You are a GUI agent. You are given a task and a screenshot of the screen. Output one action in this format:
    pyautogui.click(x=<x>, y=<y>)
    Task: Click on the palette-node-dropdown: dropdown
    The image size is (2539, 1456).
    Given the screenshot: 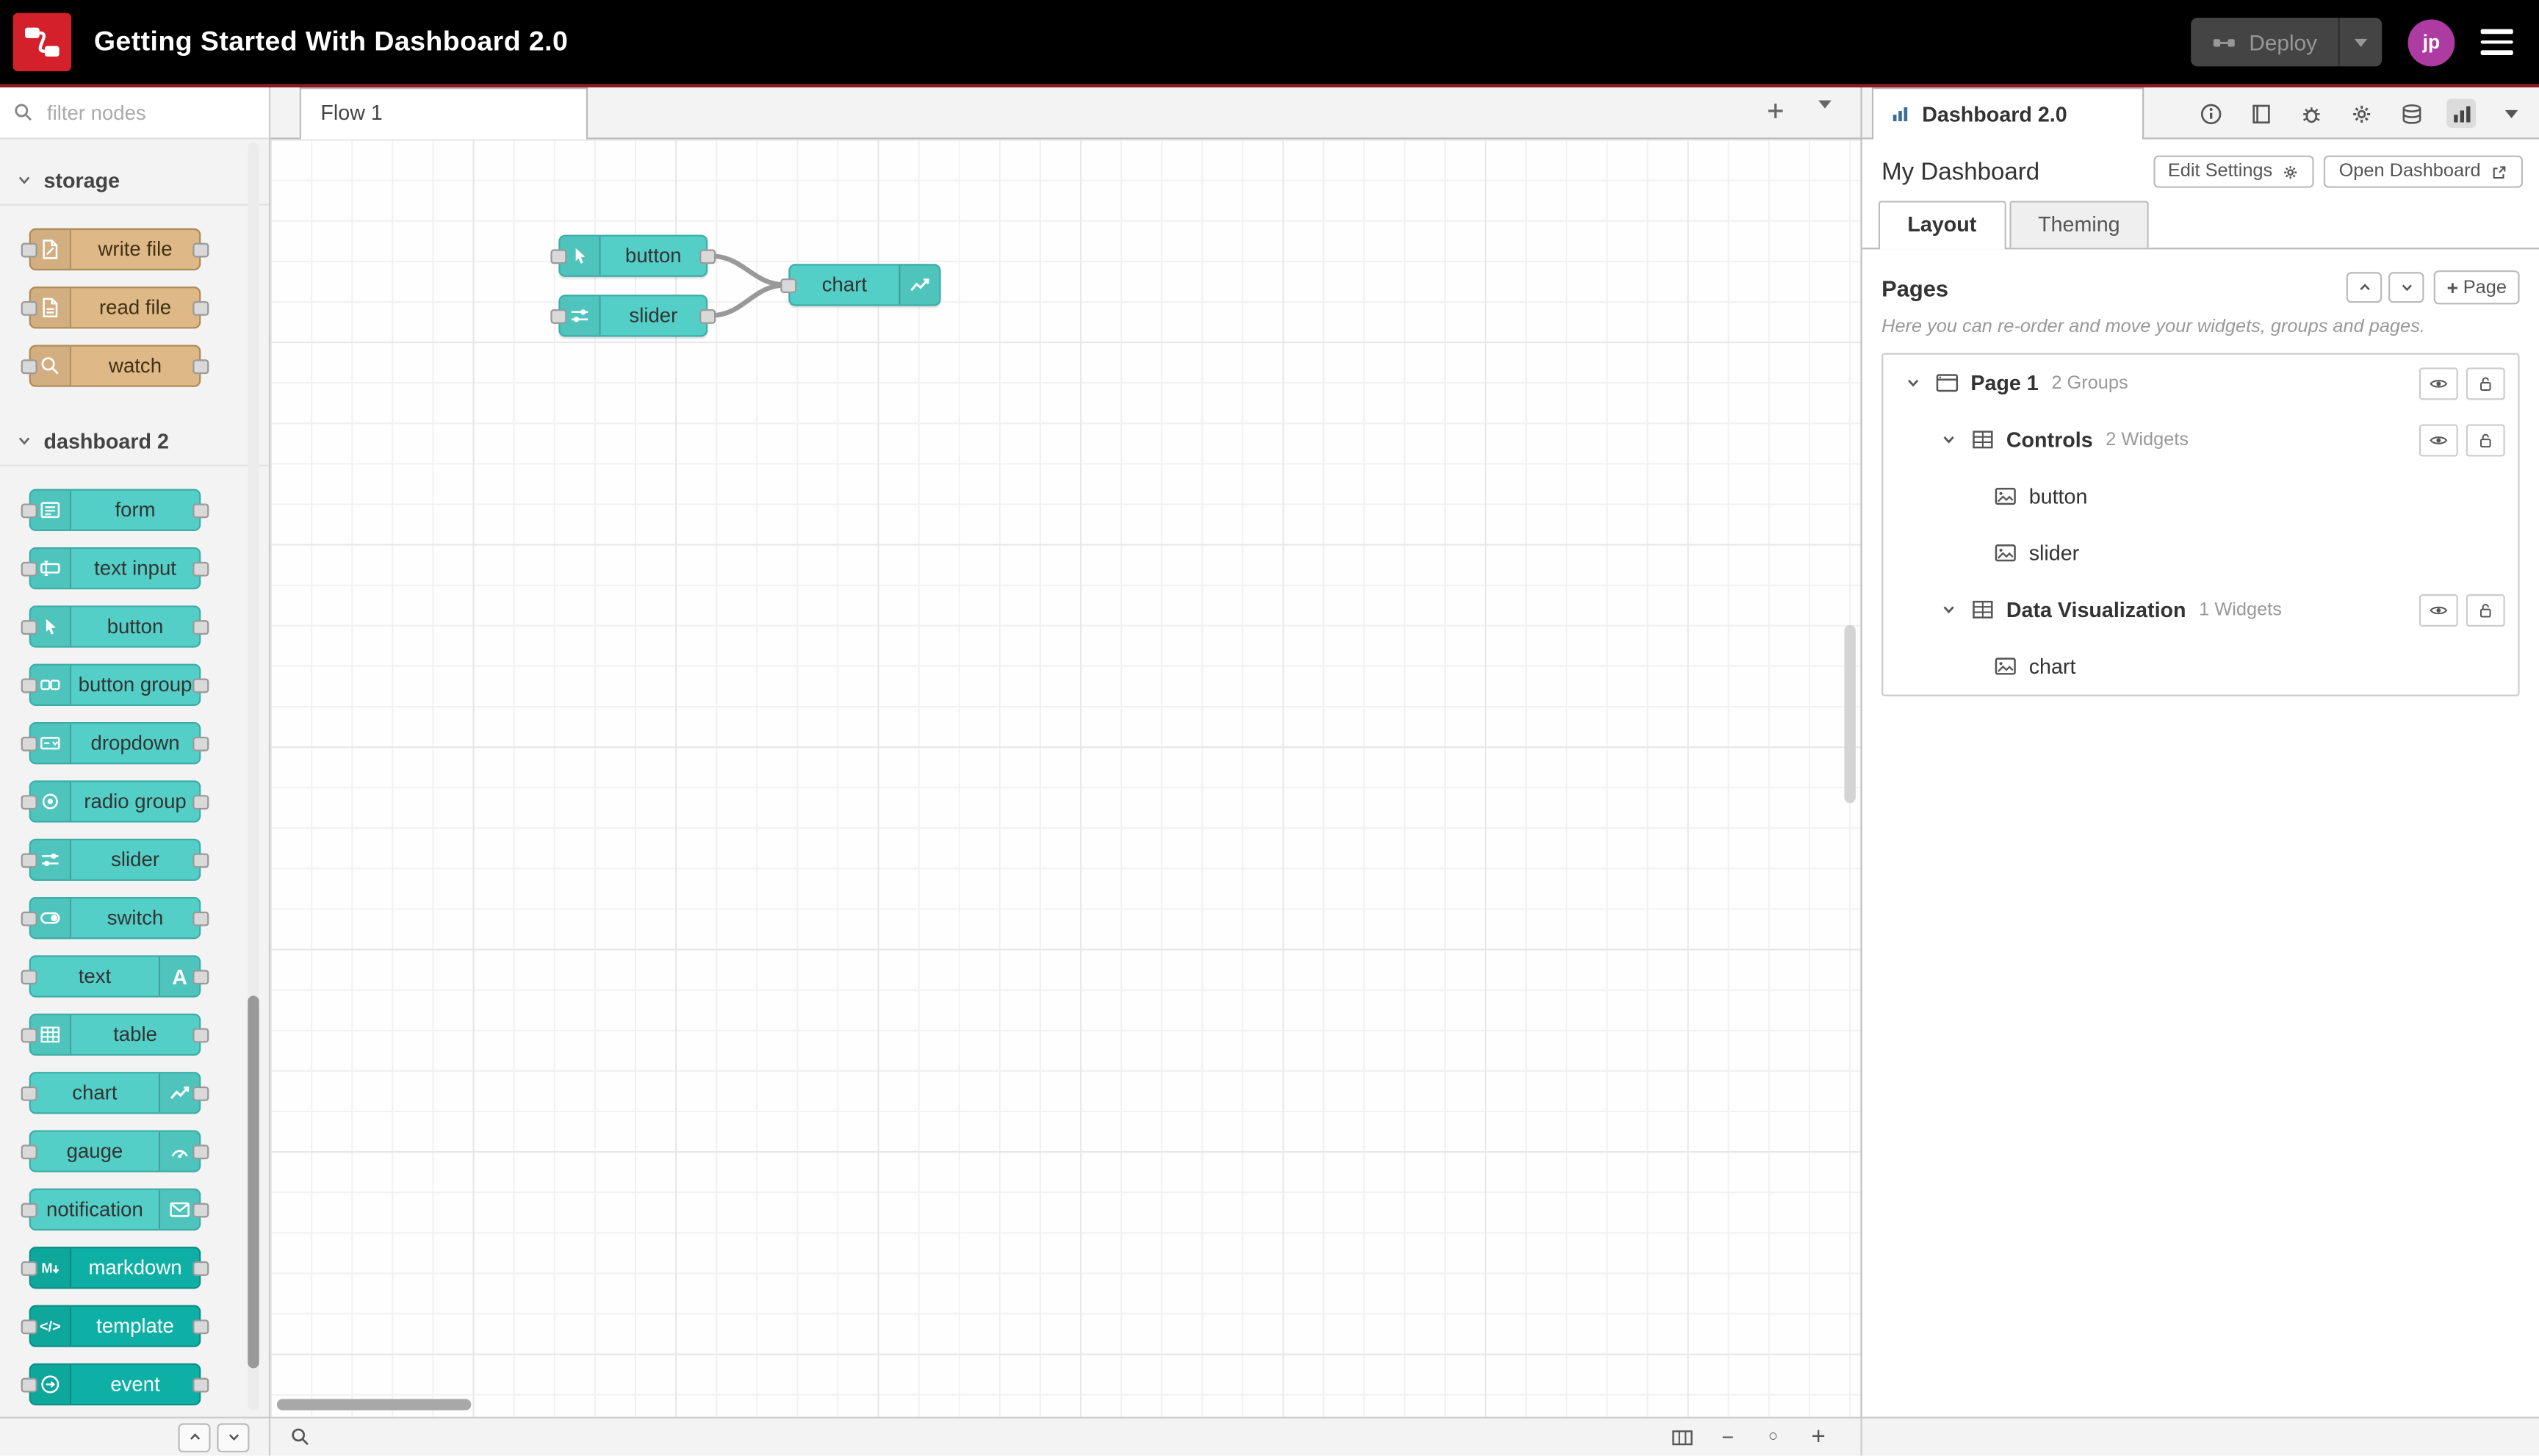 What is the action you would take?
    pyautogui.click(x=115, y=743)
    